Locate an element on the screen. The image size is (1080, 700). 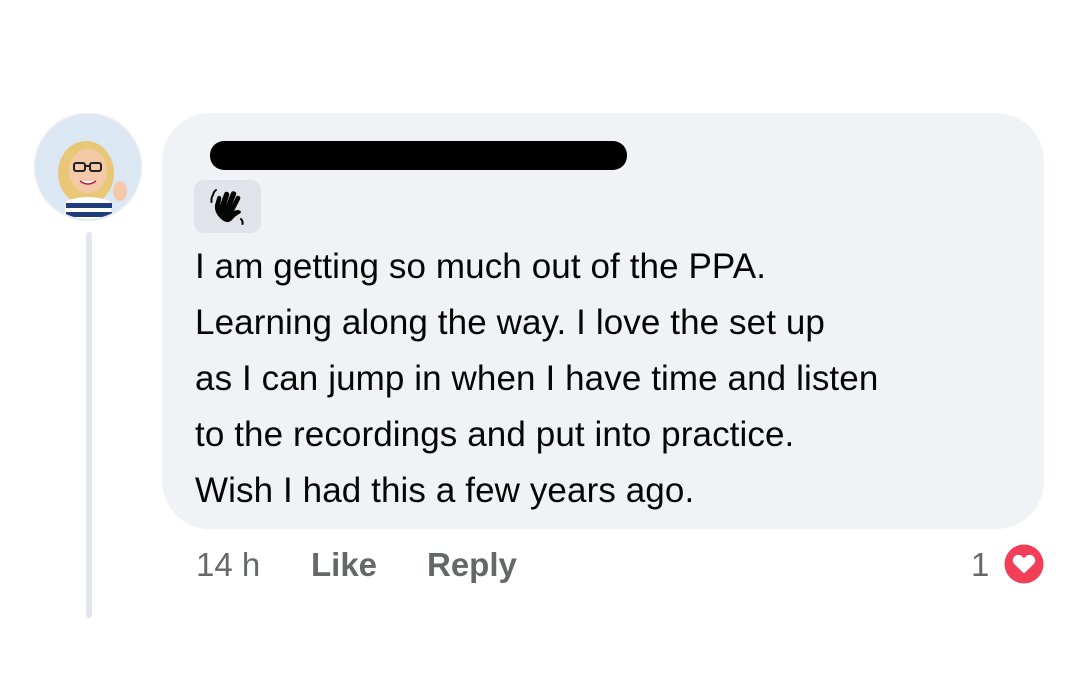
waving-hand-badge is located at coordinates (227, 206).